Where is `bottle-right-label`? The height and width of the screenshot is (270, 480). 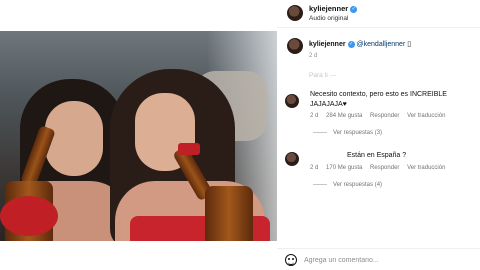
bottle-right-label is located at coordinates (189, 149).